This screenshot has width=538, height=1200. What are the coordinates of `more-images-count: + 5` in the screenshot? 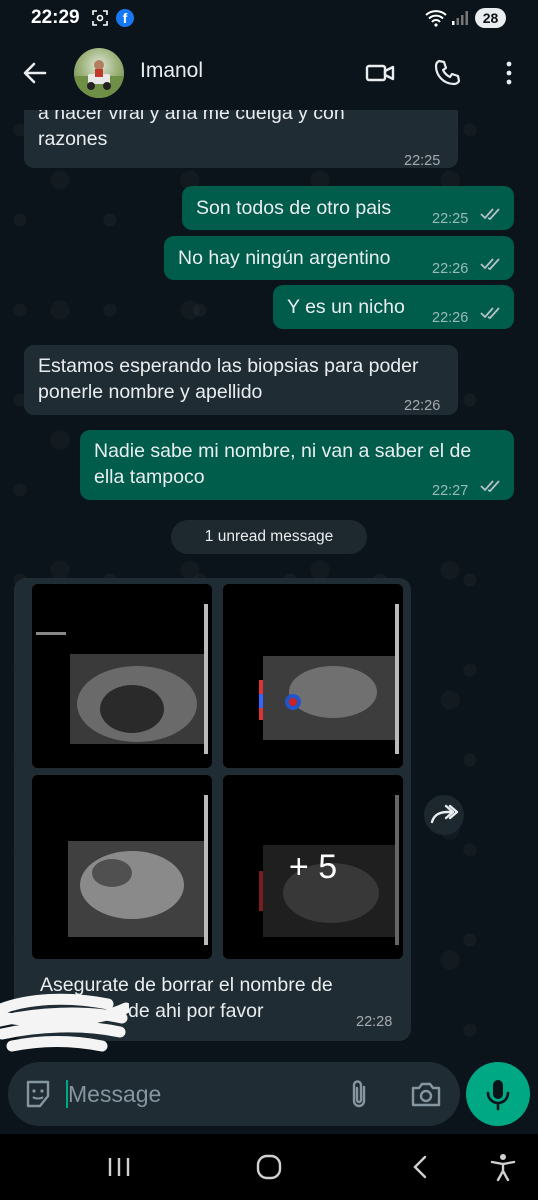 It's located at (313, 867).